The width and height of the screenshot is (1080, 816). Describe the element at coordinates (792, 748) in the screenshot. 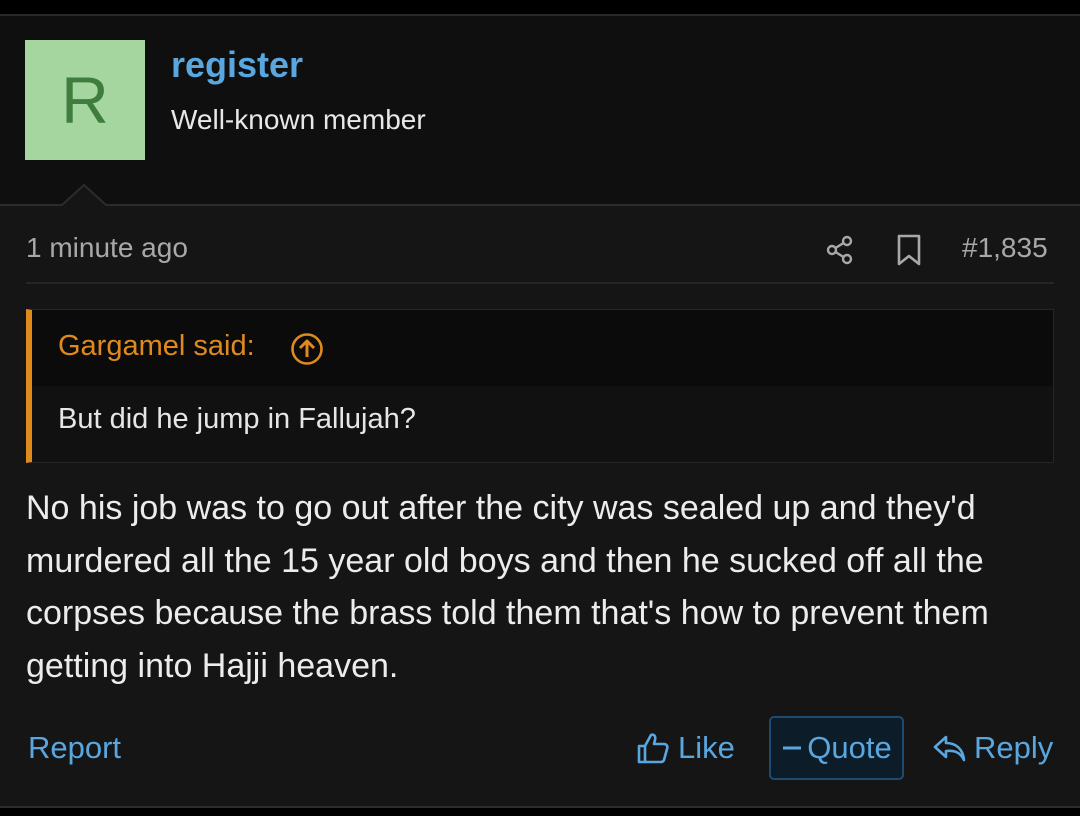

I see `minus-icon` at that location.